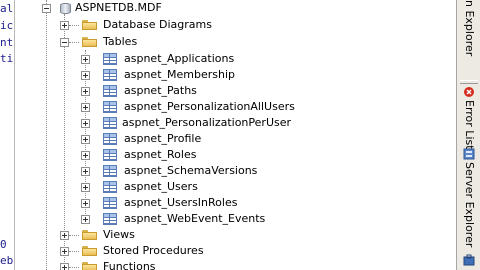  Describe the element at coordinates (469, 205) in the screenshot. I see `tab-label: Server Explorer` at that location.